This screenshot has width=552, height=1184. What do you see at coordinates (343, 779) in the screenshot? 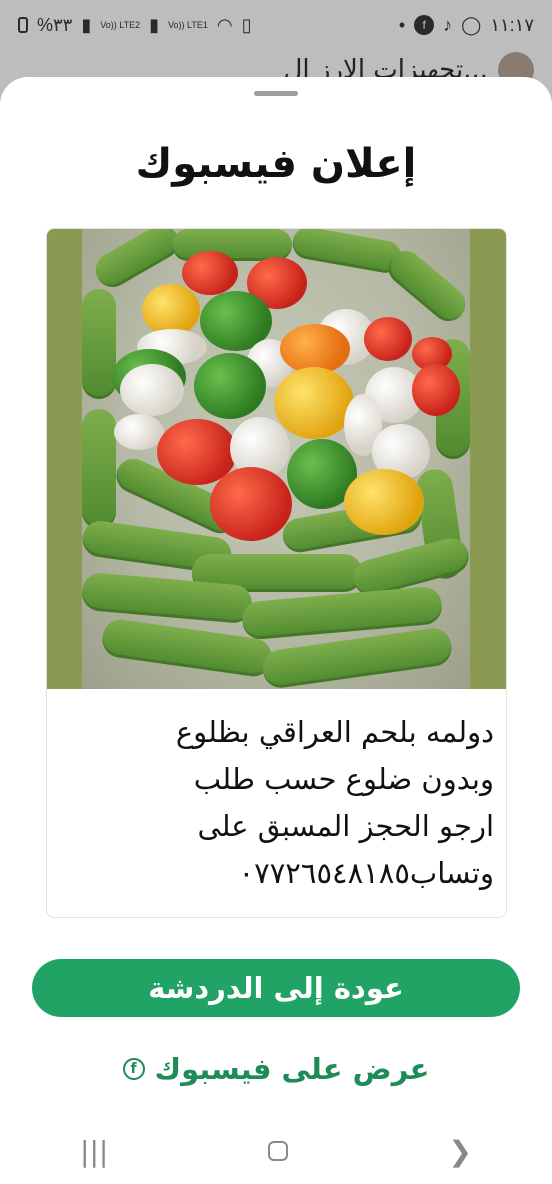
I see `caption-line: وبدون ضلوع حسب طلب` at bounding box center [343, 779].